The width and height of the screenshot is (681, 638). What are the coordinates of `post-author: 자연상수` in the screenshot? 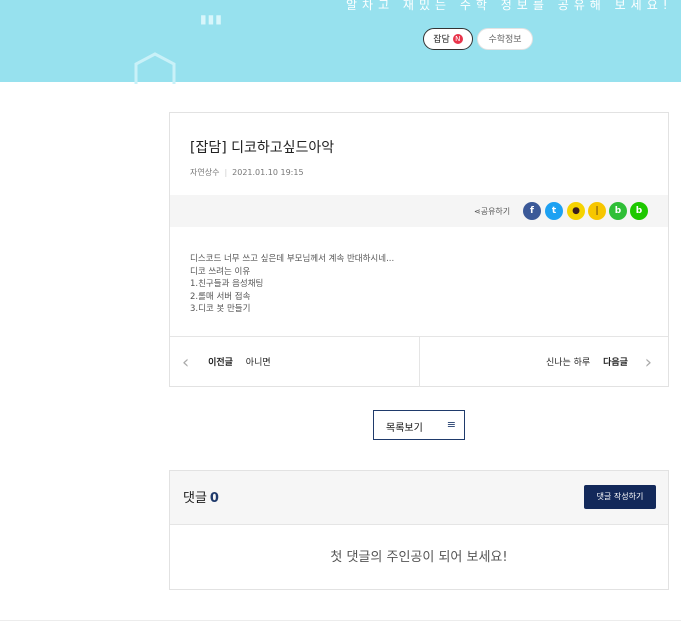 It's located at (204, 172).